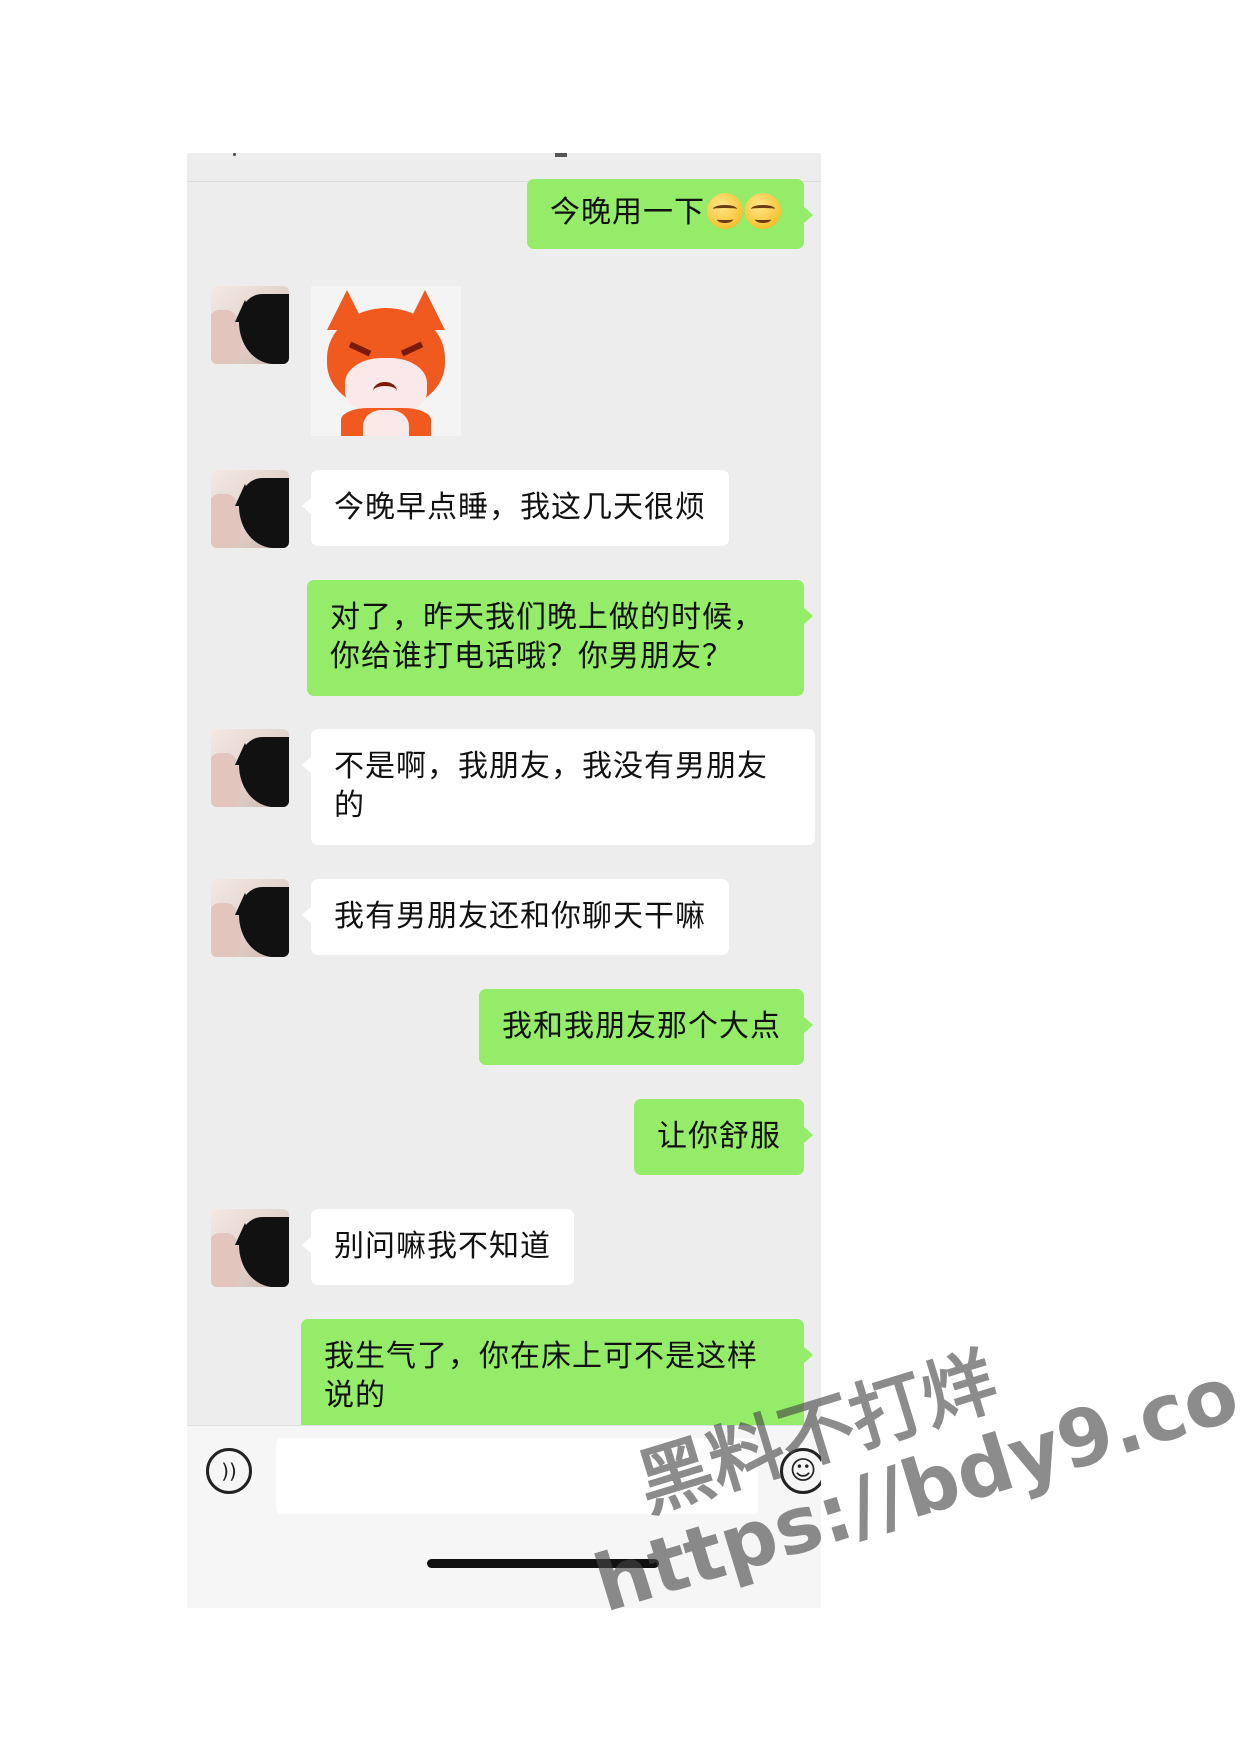 Image resolution: width=1241 pixels, height=1754 pixels. Describe the element at coordinates (541, 1376) in the screenshot. I see `message-text: 我生气了，你在床上可不是这样说的` at that location.